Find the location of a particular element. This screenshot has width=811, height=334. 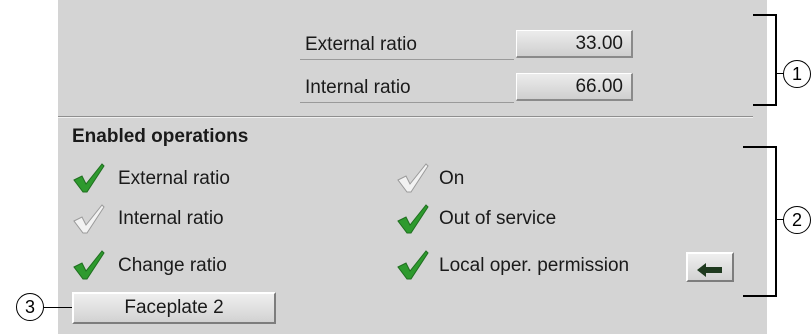

local-permission-button is located at coordinates (710, 267).